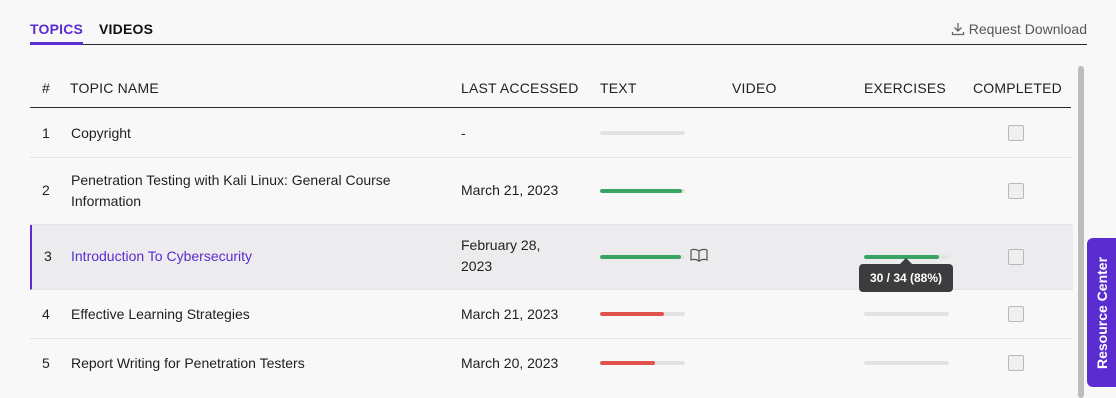 This screenshot has height=398, width=1116. Describe the element at coordinates (1027, 29) in the screenshot. I see `request-download-label: Request Download` at that location.